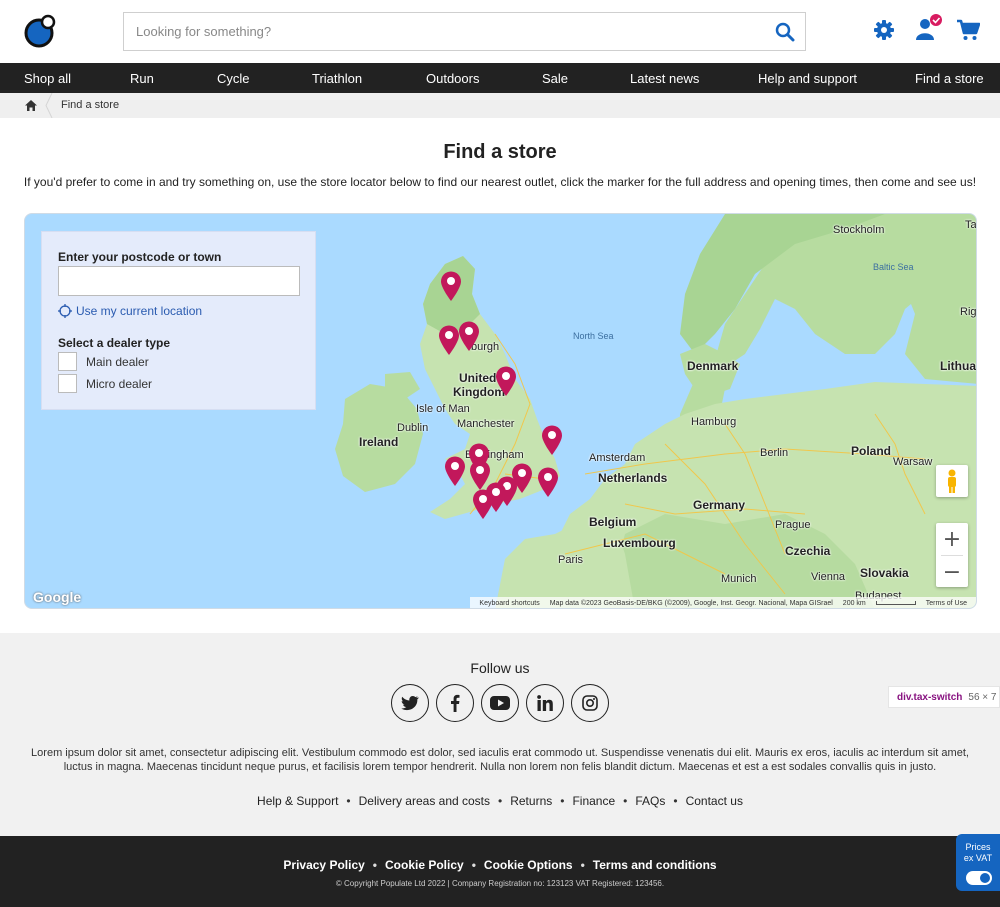 The height and width of the screenshot is (907, 1000). Describe the element at coordinates (985, 878) in the screenshot. I see `vat-toggle-knob` at that location.